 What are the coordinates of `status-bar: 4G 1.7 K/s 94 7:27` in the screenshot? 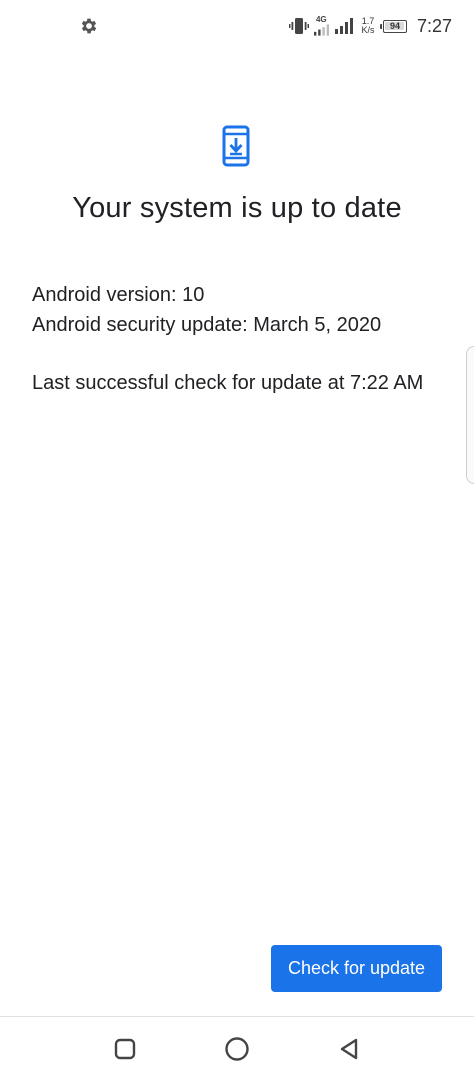 It's located at (237, 26).